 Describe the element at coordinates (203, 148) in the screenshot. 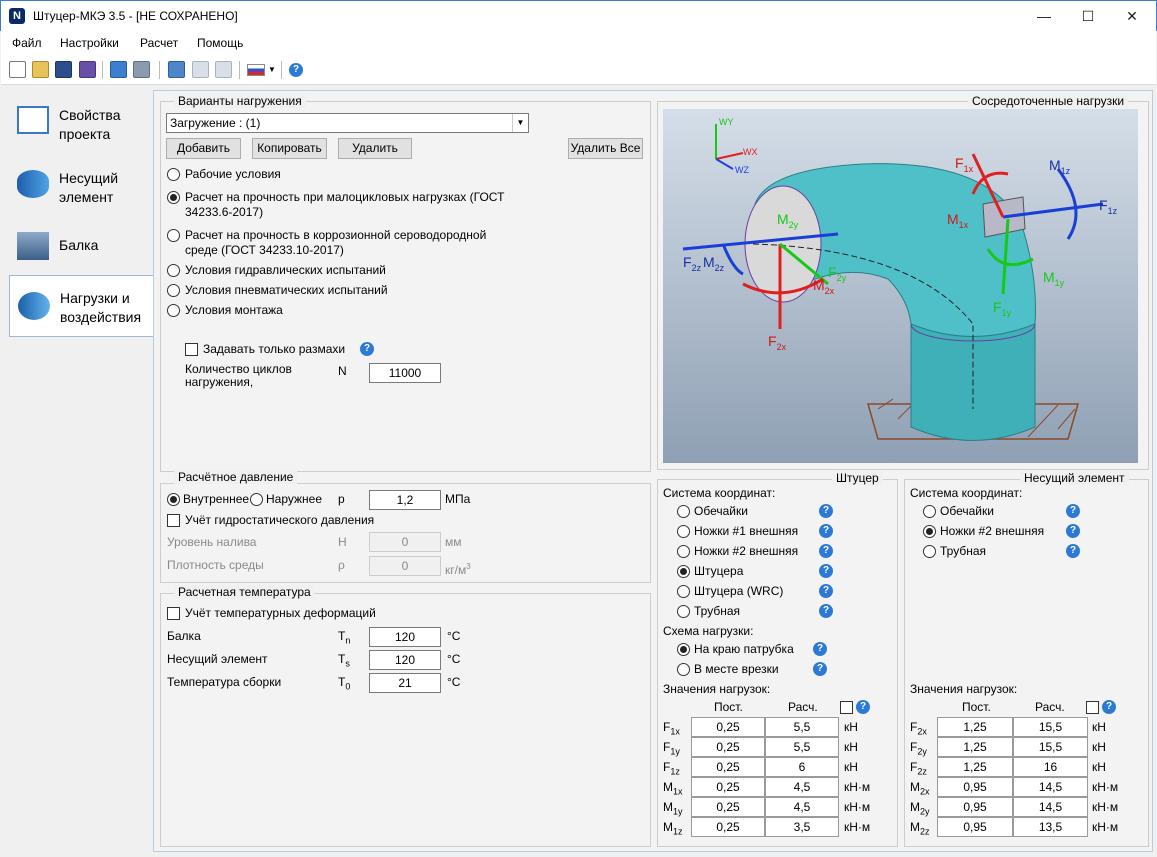

I see `add-button: Добавить` at that location.